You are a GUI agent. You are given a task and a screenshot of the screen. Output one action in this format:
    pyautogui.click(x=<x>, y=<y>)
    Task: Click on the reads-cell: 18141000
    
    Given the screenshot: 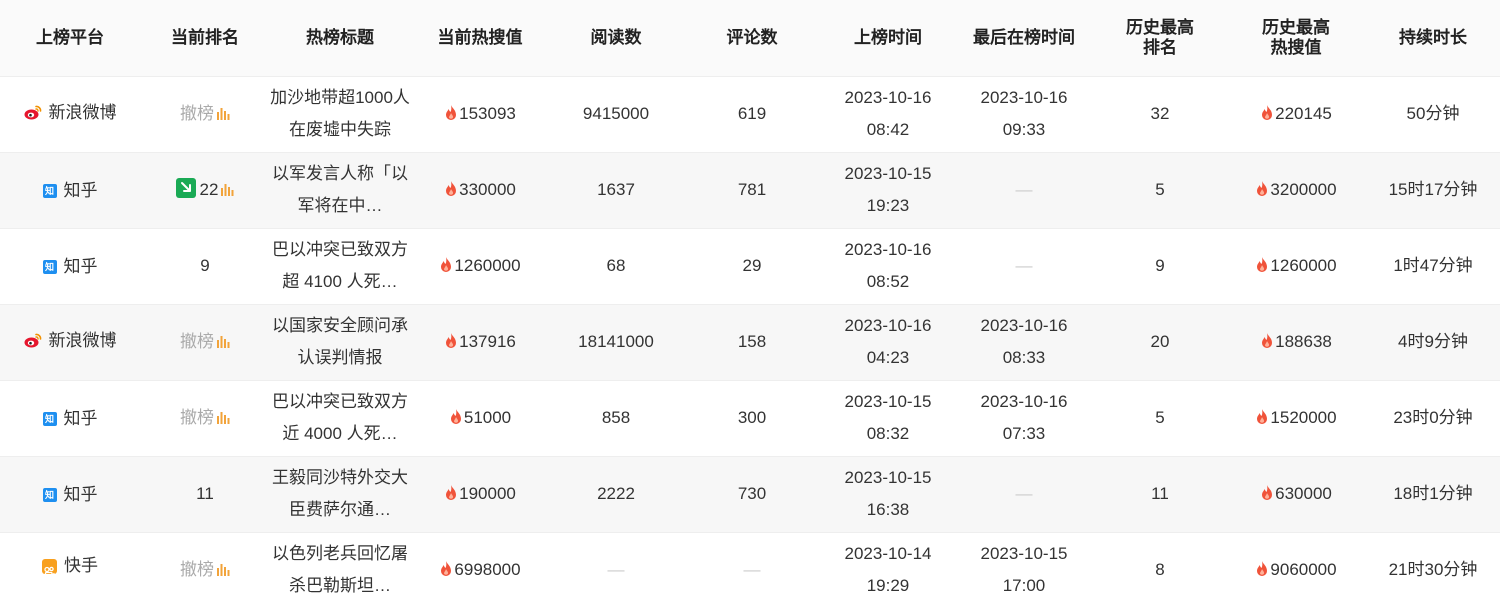 What is the action you would take?
    pyautogui.click(x=616, y=342)
    